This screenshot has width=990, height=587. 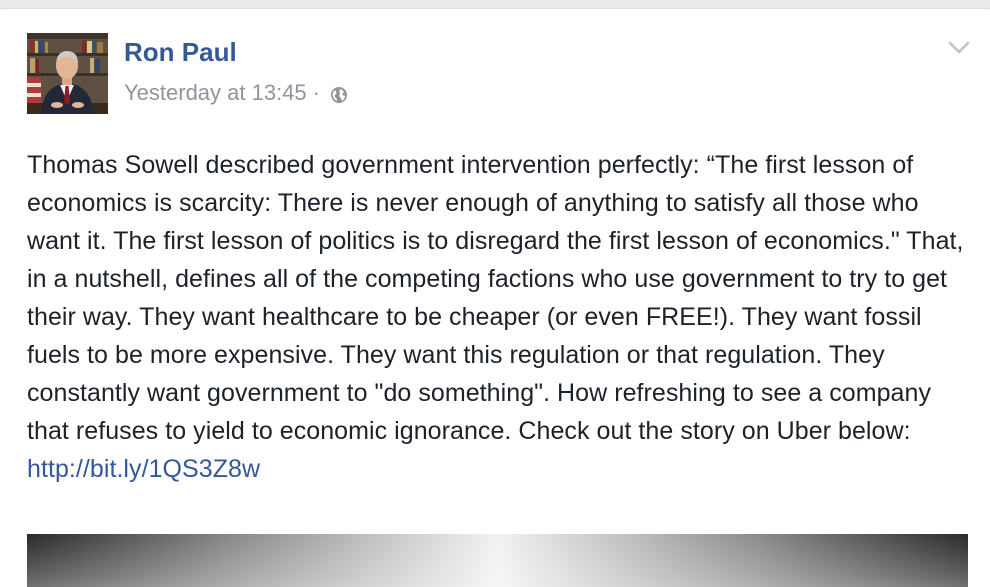 I want to click on post-timestamp: Yesterday at 13:45, so click(x=215, y=93).